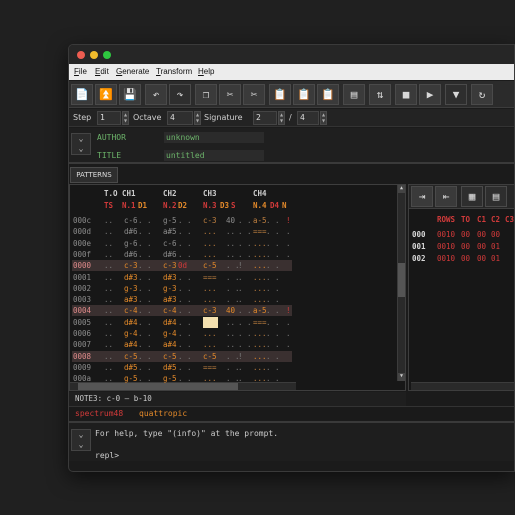 Image resolution: width=515 pixels, height=515 pixels. Describe the element at coordinates (107, 55) in the screenshot. I see `maximize-window-button` at that location.